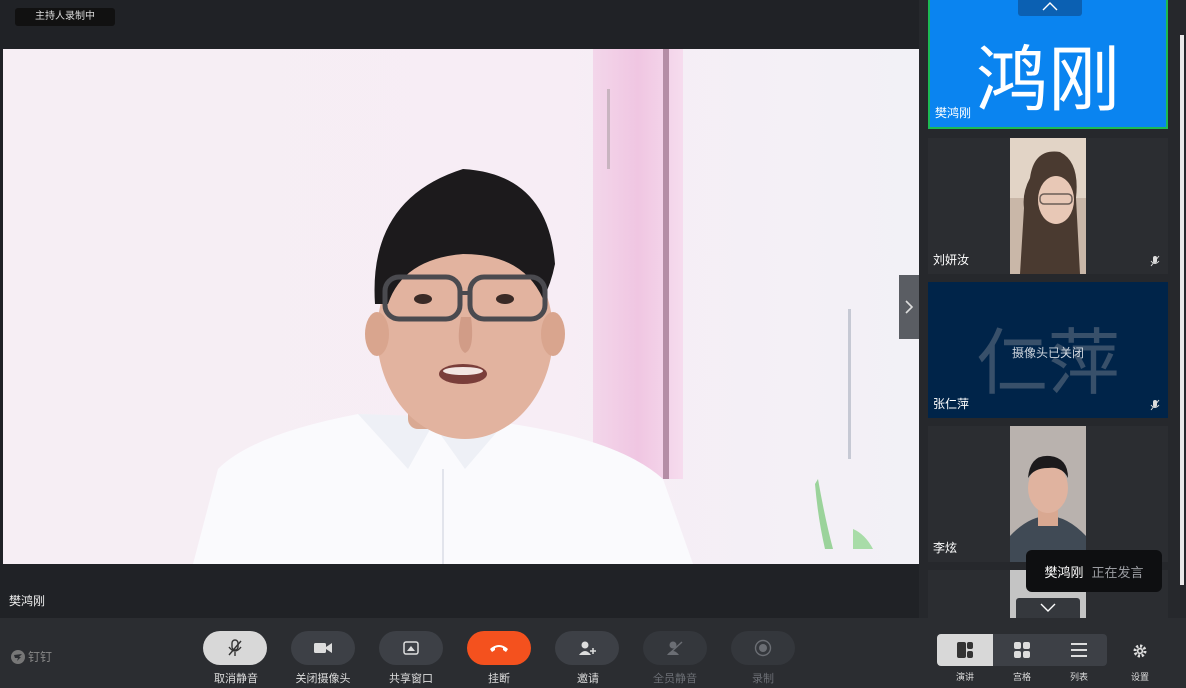 This screenshot has height=688, width=1186. I want to click on participant-name: 刘妍汝, so click(951, 260).